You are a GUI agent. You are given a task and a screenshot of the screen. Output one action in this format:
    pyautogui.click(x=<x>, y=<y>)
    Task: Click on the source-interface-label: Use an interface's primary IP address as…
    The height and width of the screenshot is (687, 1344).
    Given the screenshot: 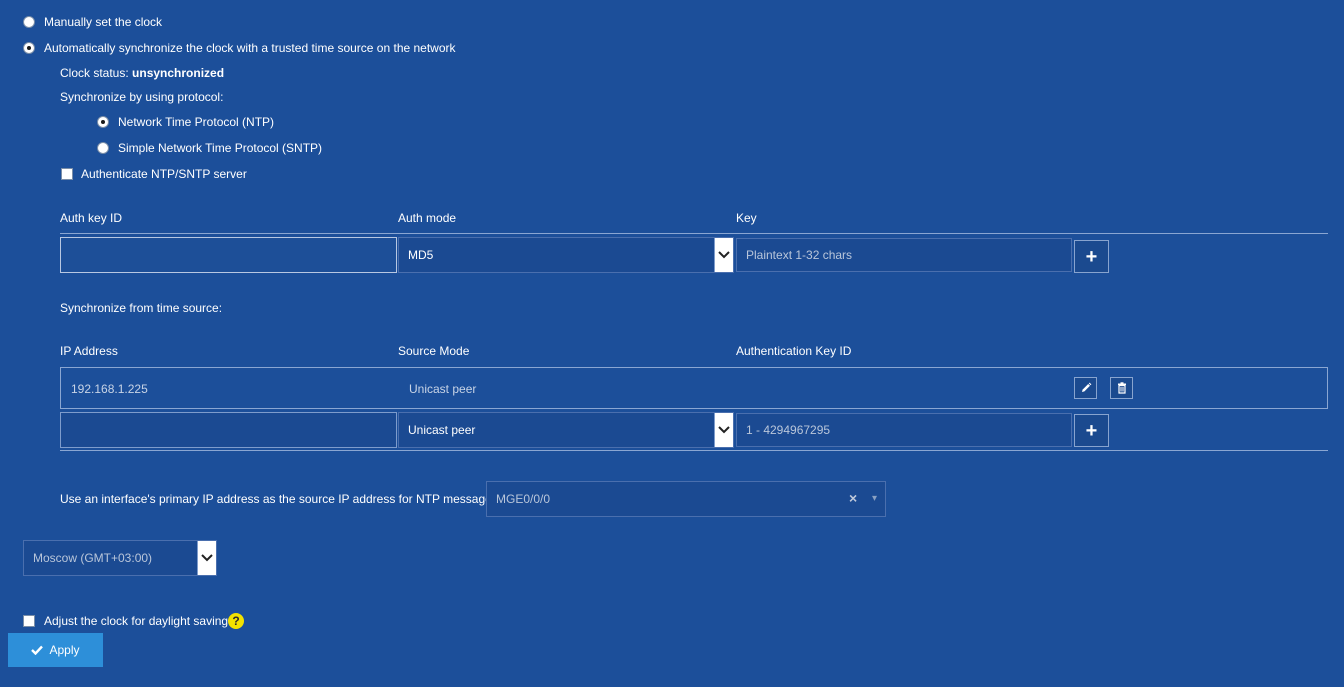 What is the action you would take?
    pyautogui.click(x=281, y=499)
    